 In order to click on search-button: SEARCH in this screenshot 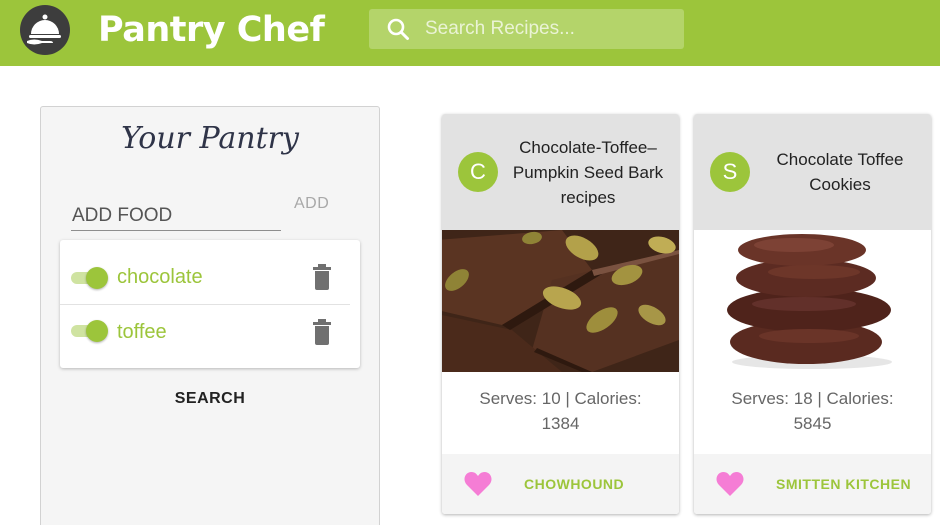, I will do `click(210, 399)`.